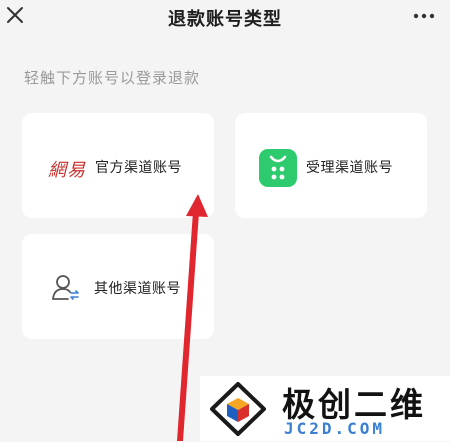 The image size is (450, 442). Describe the element at coordinates (349, 168) in the screenshot. I see `card-label: 受理渠道账号` at that location.